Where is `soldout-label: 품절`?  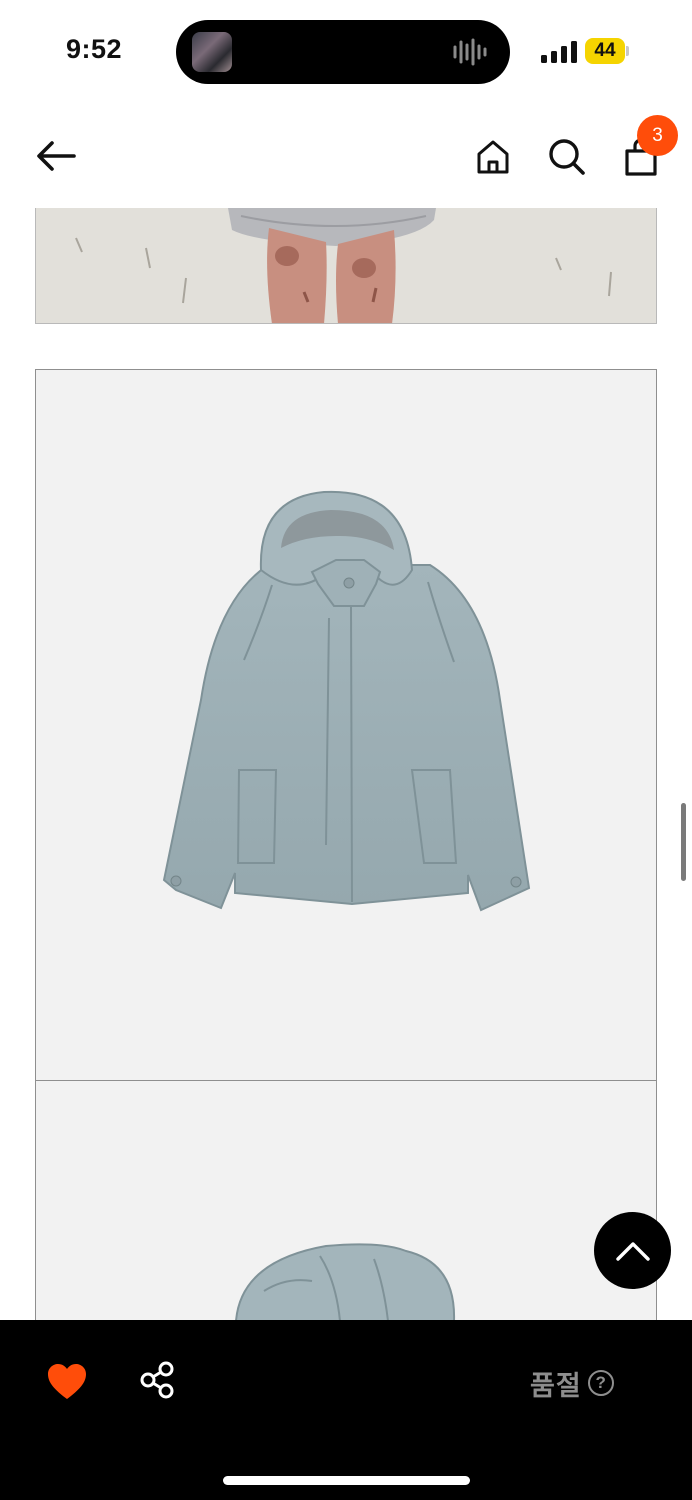
soldout-label: 품절 is located at coordinates (556, 1385).